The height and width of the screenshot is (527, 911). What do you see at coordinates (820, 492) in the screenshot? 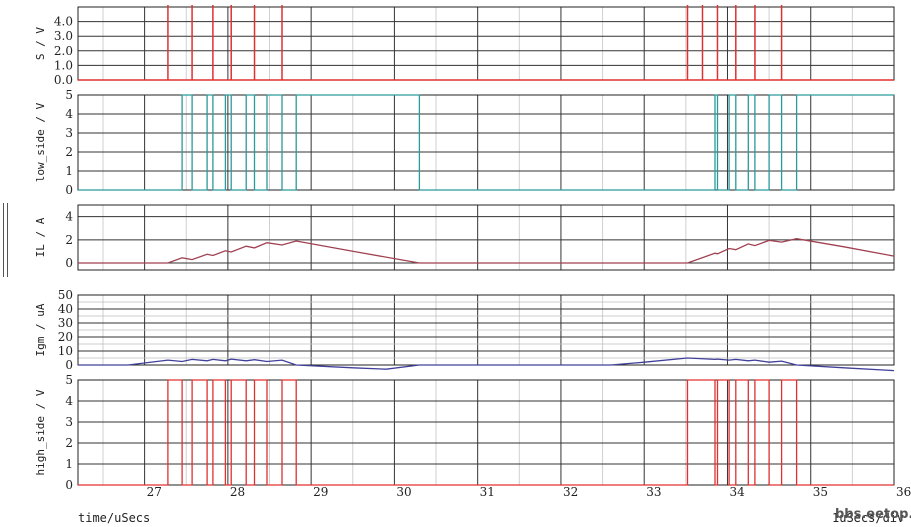
I see `x-tick-label: 35` at bounding box center [820, 492].